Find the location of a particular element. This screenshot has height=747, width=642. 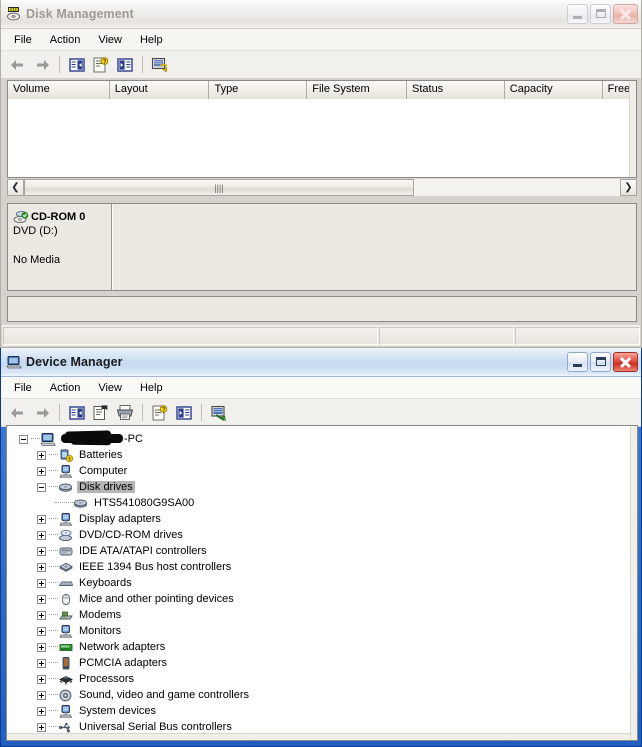

disk-management-titlebar: Disk Management is located at coordinates (321, 14).